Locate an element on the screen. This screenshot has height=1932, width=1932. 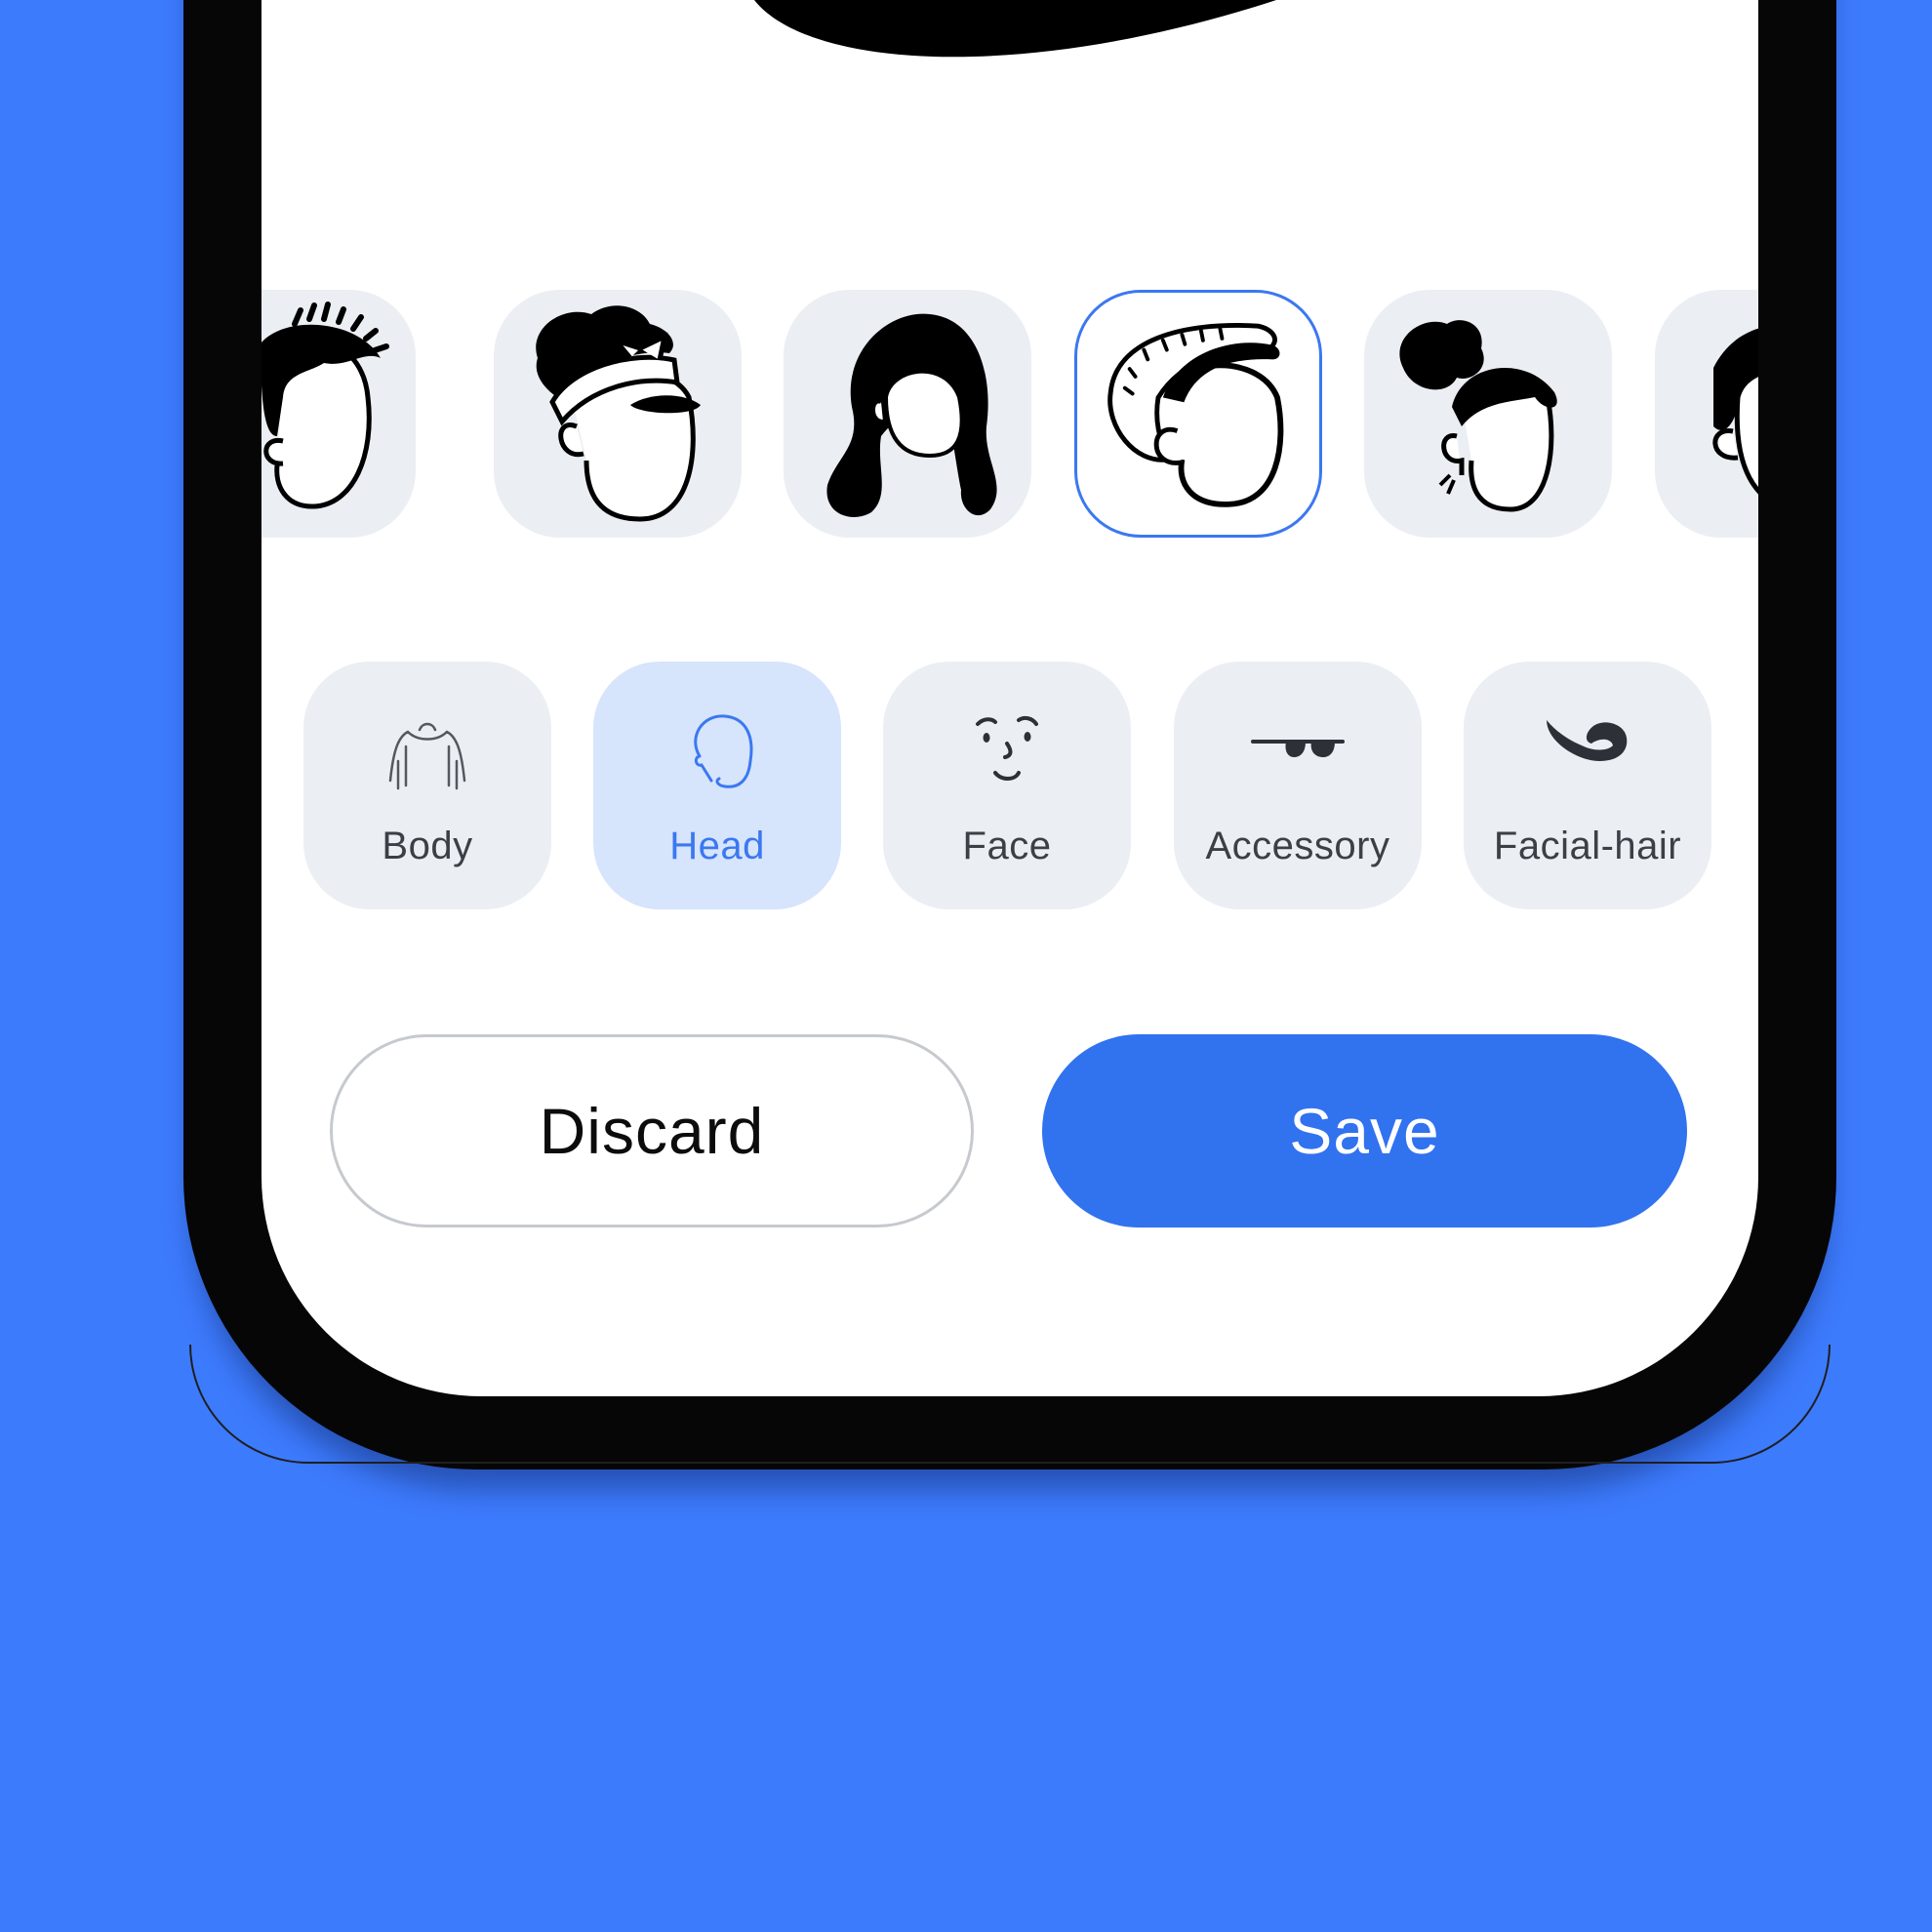
hair-option-beanie is located at coordinates (1198, 414).